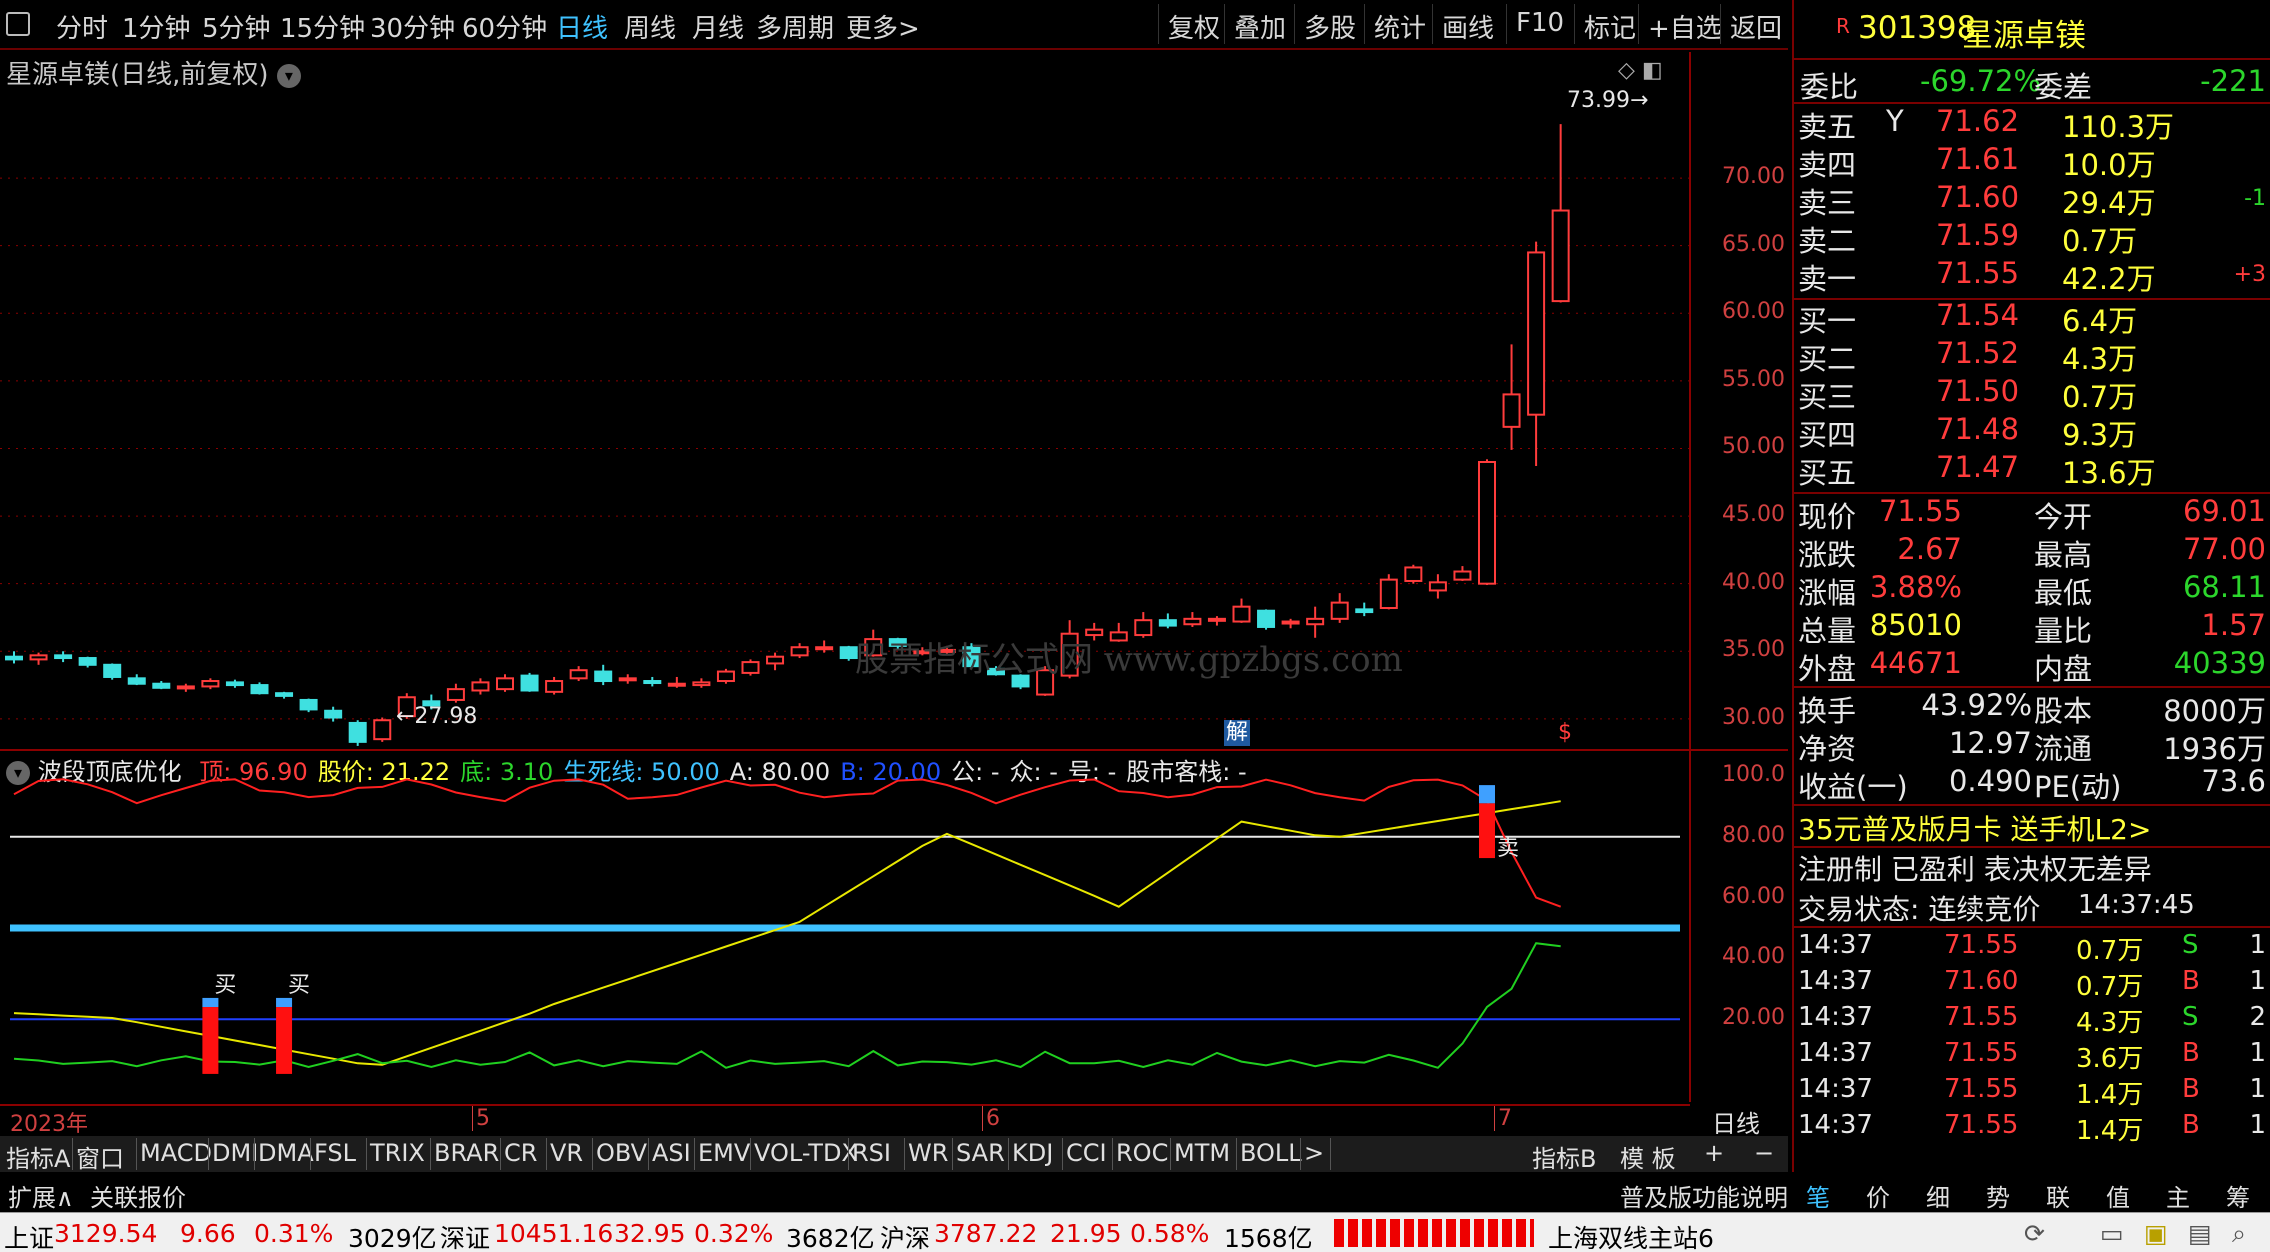  What do you see at coordinates (883, 26) in the screenshot?
I see `period-tab-10: 更多>` at bounding box center [883, 26].